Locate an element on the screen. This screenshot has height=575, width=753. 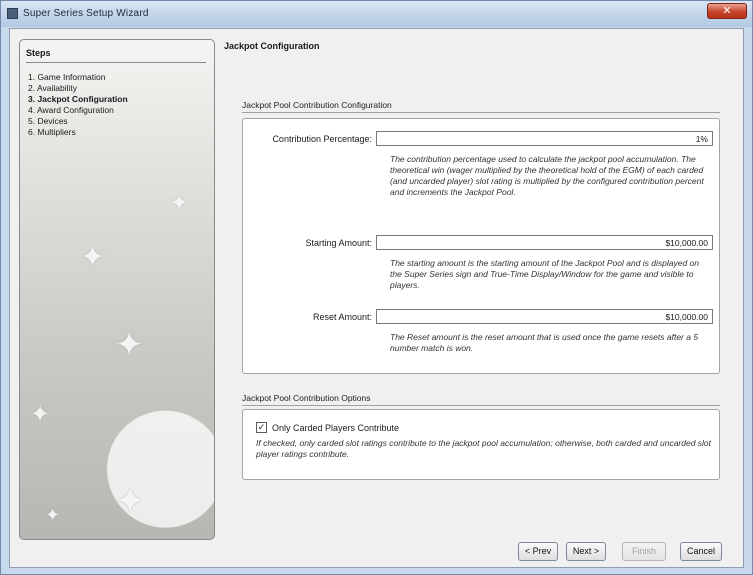
step-item-current: 3. Jackpot Configuration is located at coordinates (78, 99).